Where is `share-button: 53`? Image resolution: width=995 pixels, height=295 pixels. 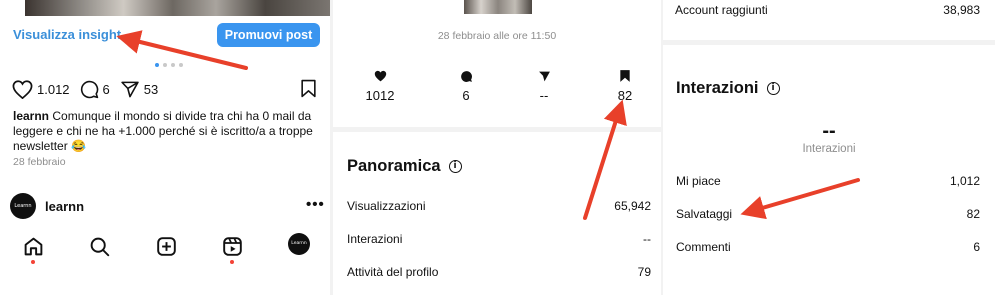 share-button: 53 is located at coordinates (139, 89).